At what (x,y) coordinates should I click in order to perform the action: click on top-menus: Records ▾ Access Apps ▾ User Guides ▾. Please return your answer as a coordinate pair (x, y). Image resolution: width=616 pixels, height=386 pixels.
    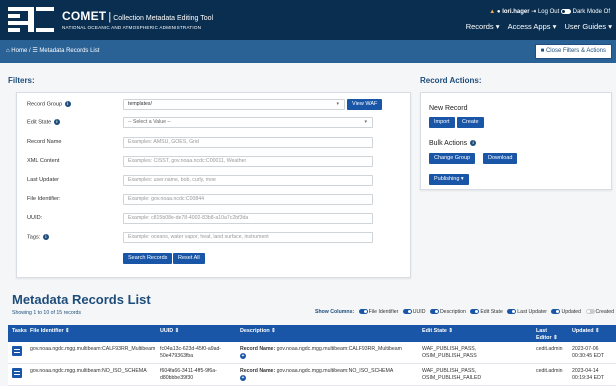
    Looking at the image, I should click on (536, 26).